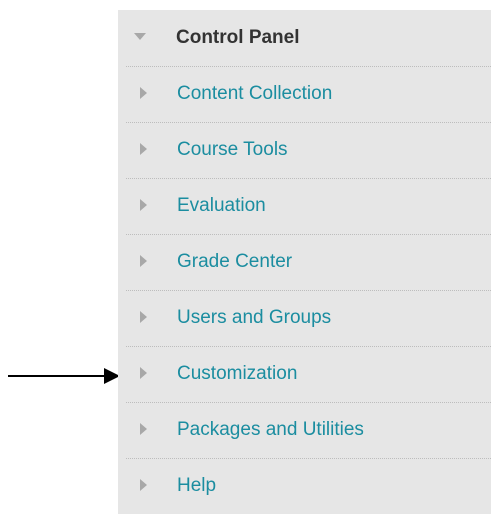 This screenshot has width=491, height=514. I want to click on menu-item-label: Users and Groups, so click(254, 318).